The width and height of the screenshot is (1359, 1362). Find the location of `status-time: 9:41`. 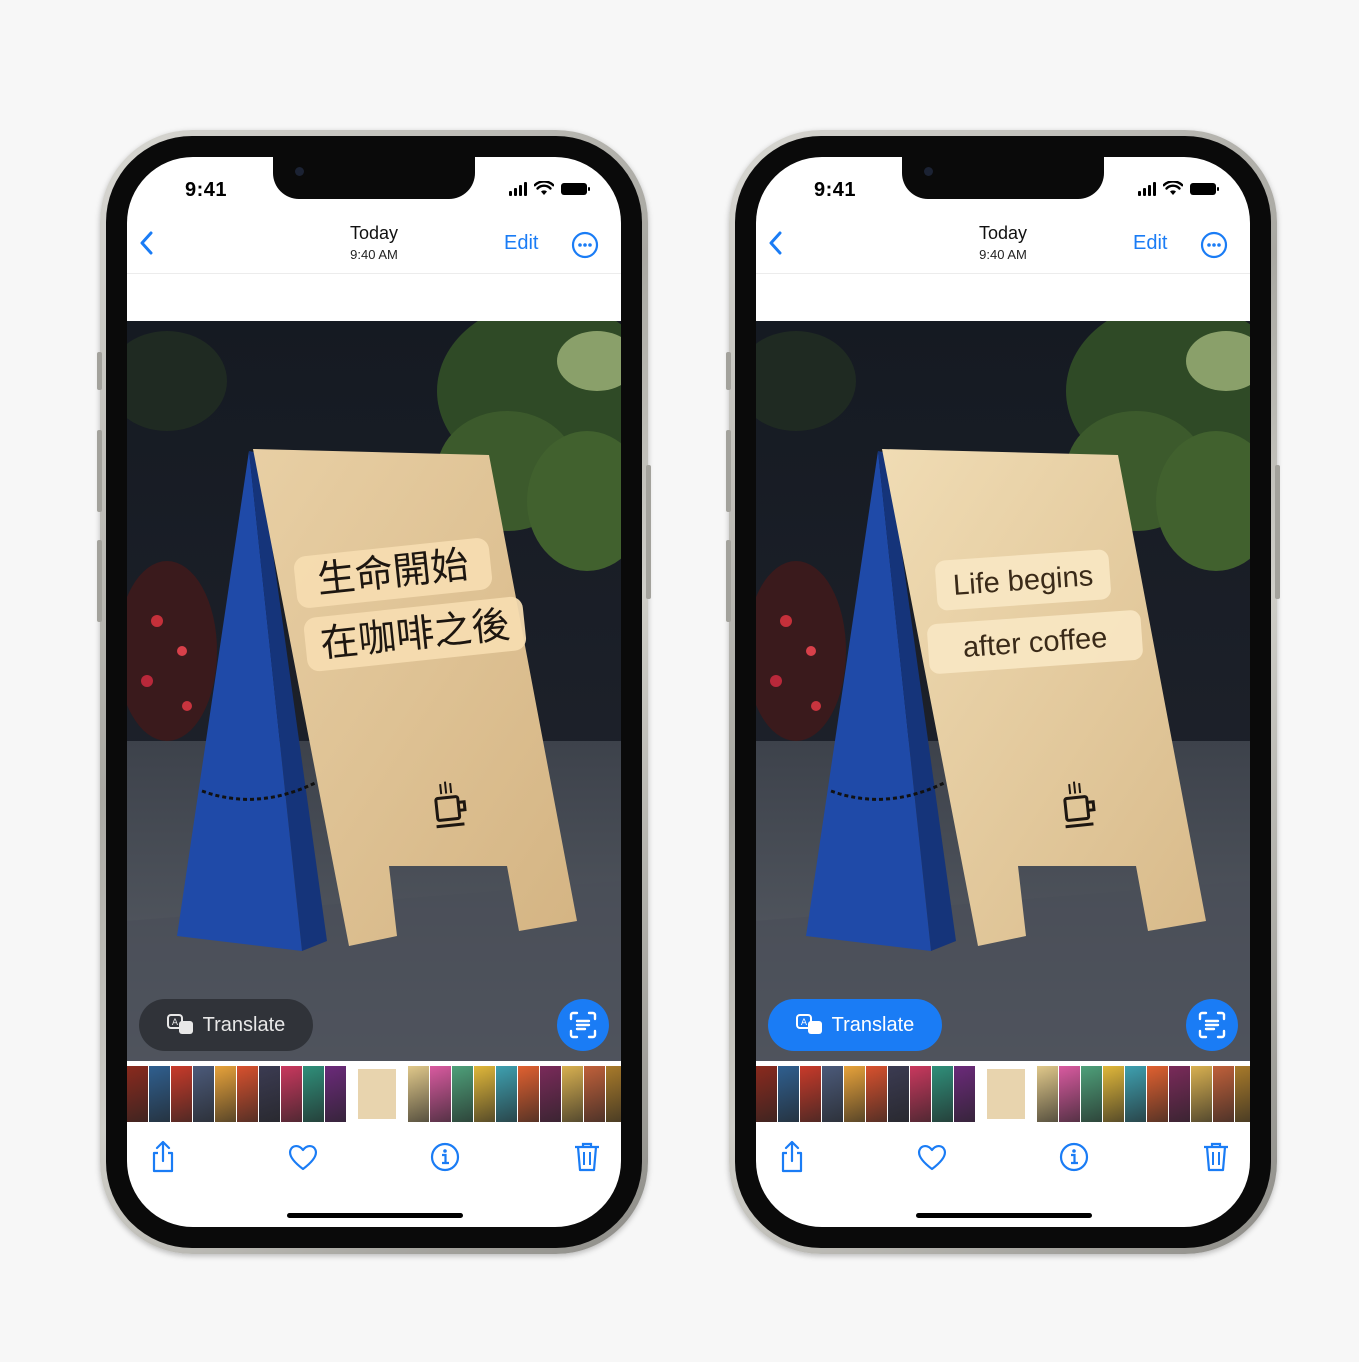

status-time: 9:41 is located at coordinates (206, 190).